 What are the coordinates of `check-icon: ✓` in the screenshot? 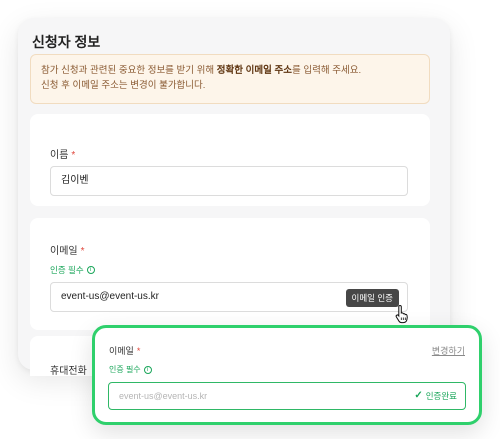 It's located at (418, 395).